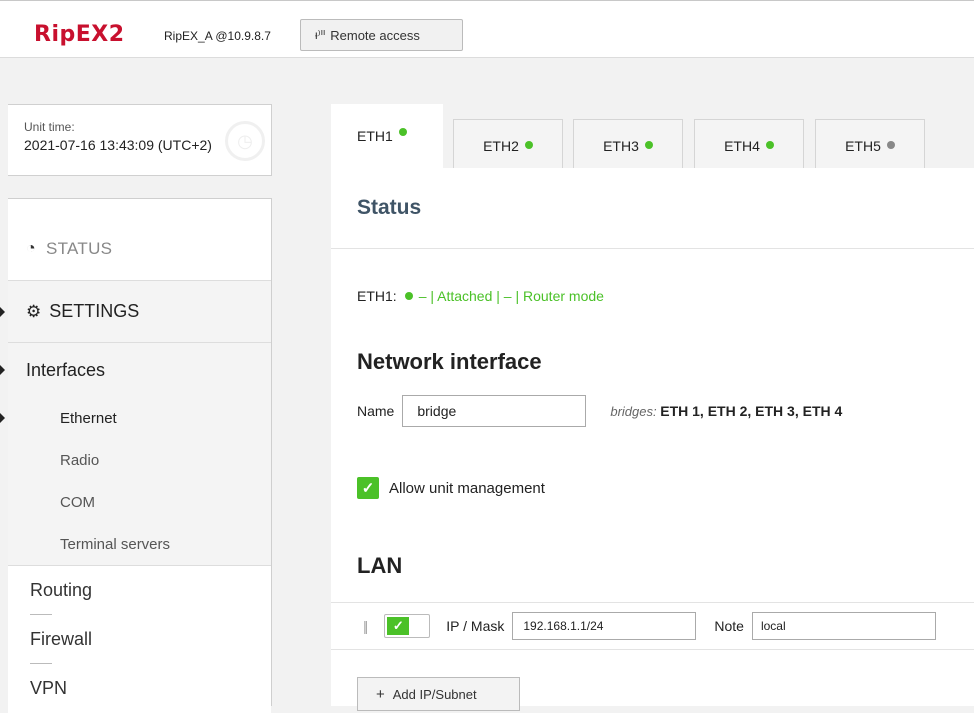  What do you see at coordinates (475, 626) in the screenshot?
I see `ip-mask-label: IP / Mask` at bounding box center [475, 626].